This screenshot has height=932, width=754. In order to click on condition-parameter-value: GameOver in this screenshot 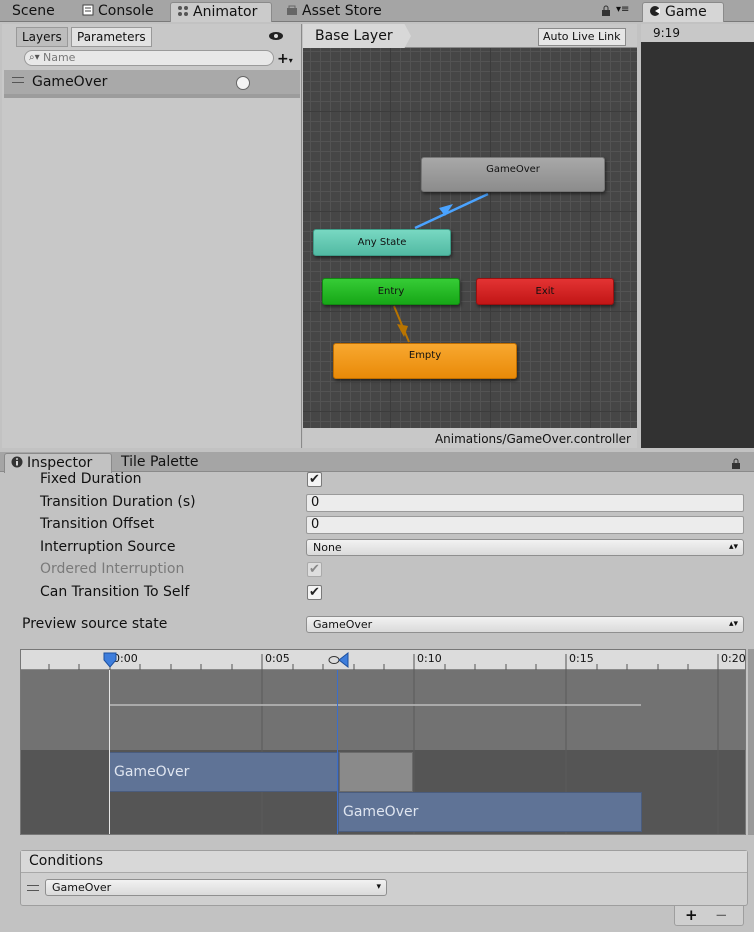, I will do `click(82, 887)`.